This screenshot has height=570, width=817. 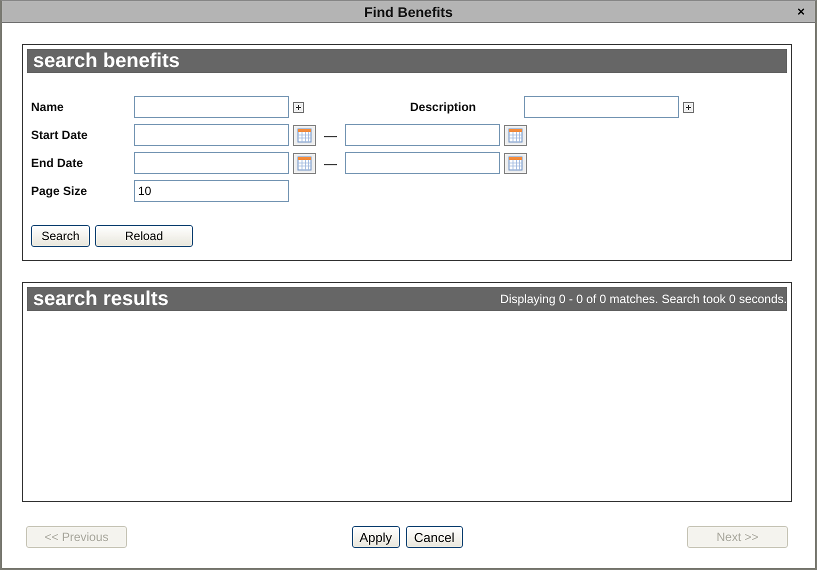 I want to click on field-label: End Date, so click(x=57, y=163).